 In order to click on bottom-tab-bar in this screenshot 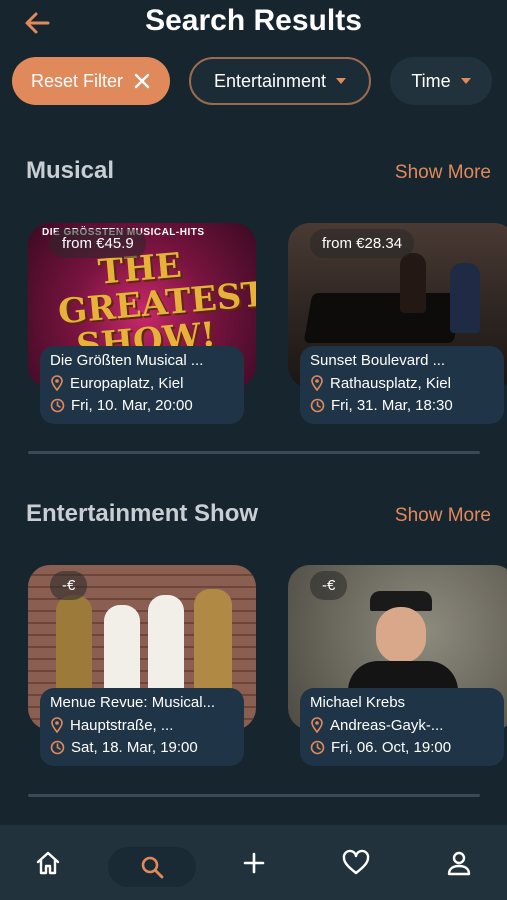, I will do `click(253, 862)`.